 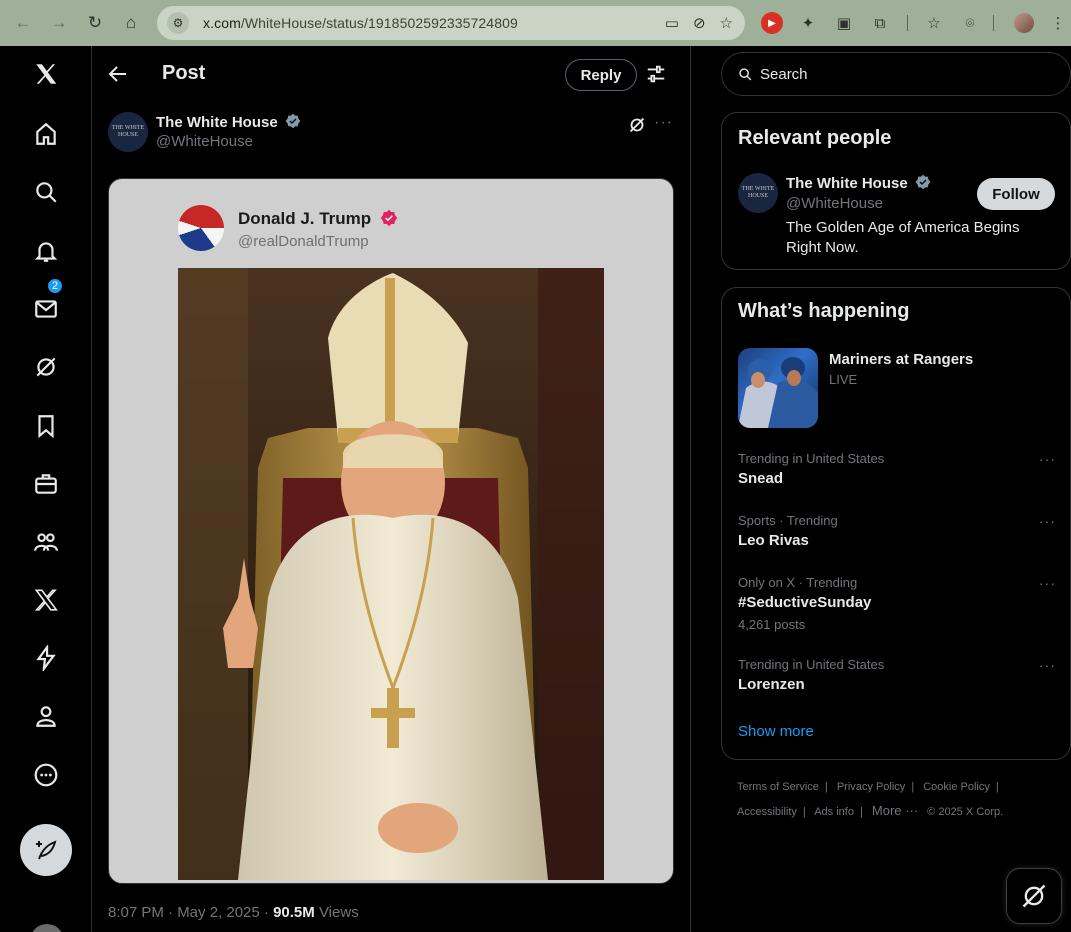 I want to click on accessibility-link: Accessibility, so click(x=767, y=812).